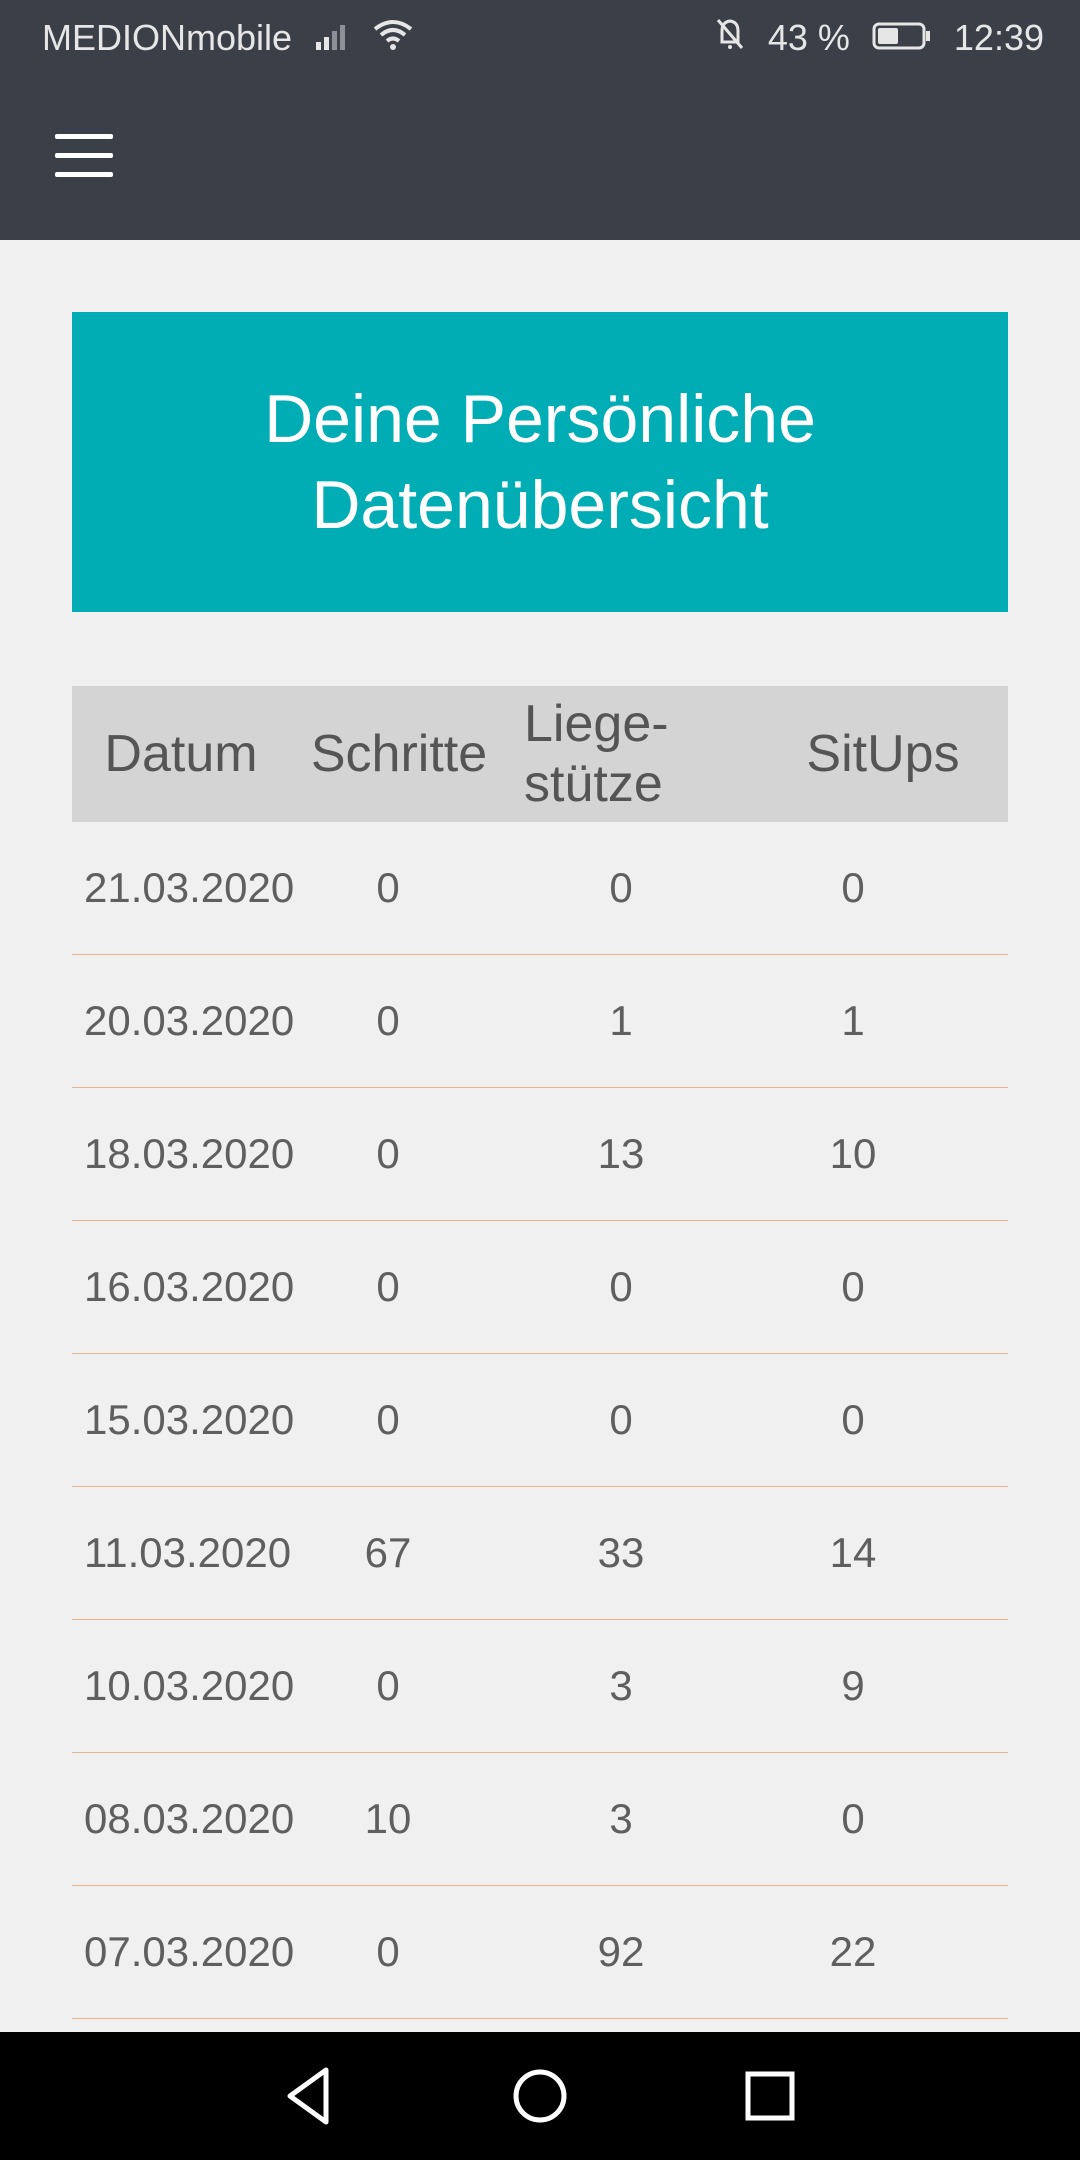 The width and height of the screenshot is (1080, 2160). What do you see at coordinates (770, 2096) in the screenshot?
I see `recents-square-icon` at bounding box center [770, 2096].